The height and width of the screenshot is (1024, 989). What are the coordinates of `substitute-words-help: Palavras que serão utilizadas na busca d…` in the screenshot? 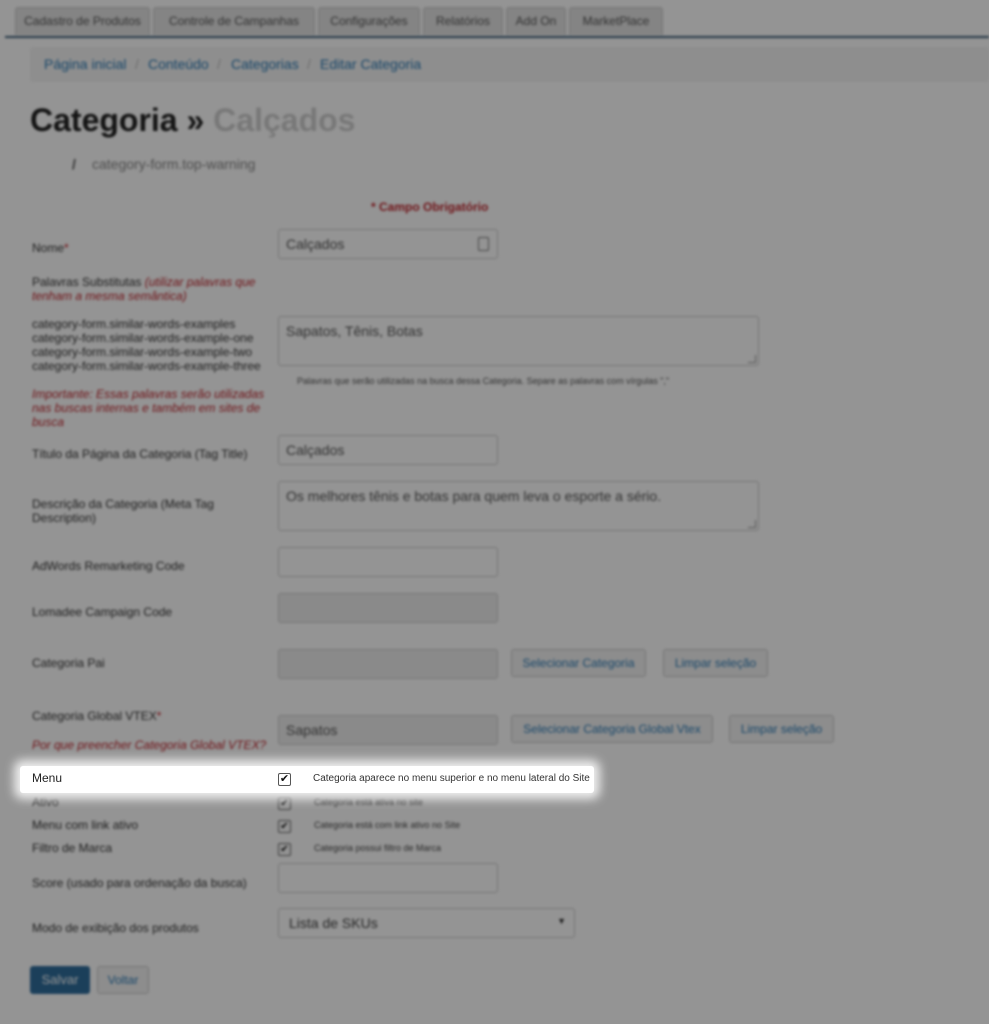 It's located at (483, 381).